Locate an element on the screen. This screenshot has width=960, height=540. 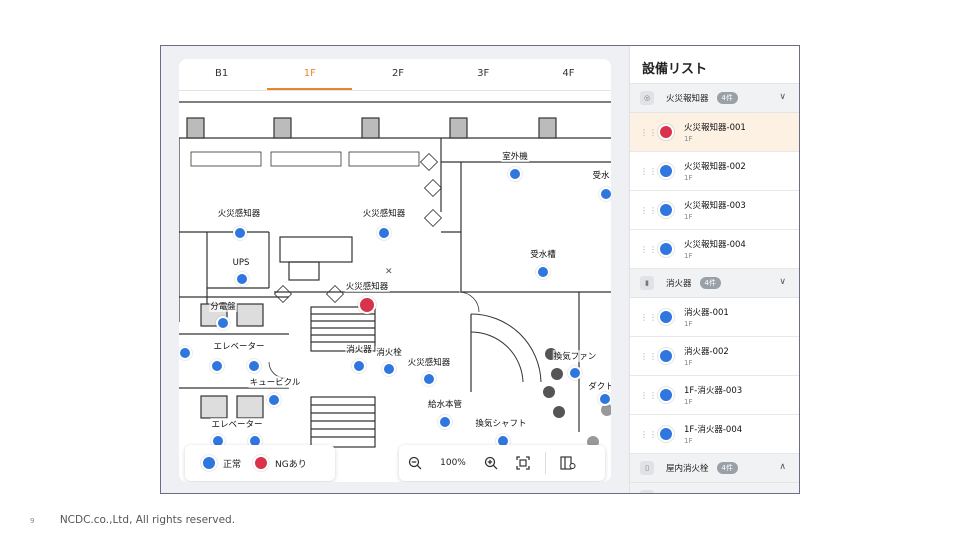
marker-extinguisher is located at coordinates (359, 366).